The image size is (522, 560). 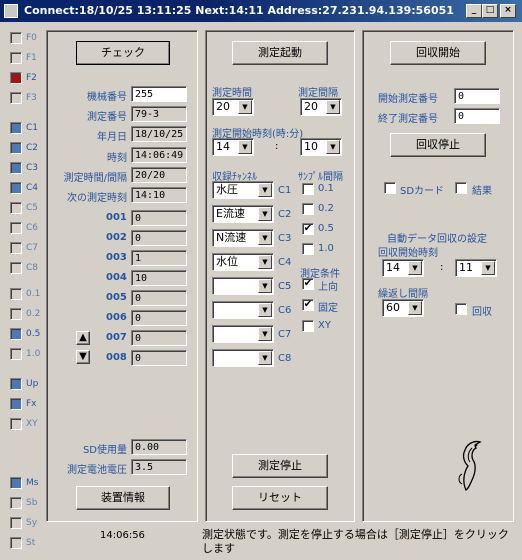 I want to click on start-minute-select: 10 ▼, so click(x=321, y=147).